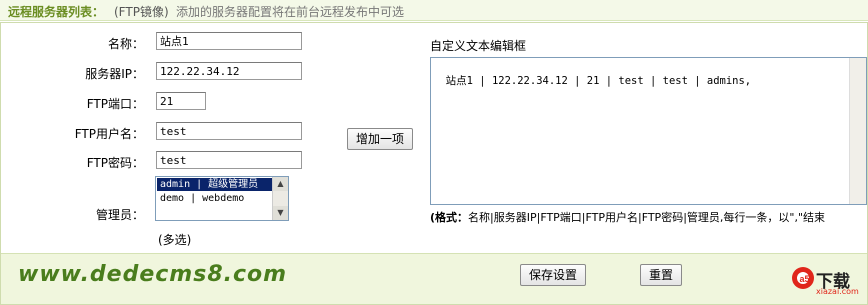  What do you see at coordinates (827, 281) in the screenshot?
I see `a5-download-logo: a5 下载 xiazai.com` at bounding box center [827, 281].